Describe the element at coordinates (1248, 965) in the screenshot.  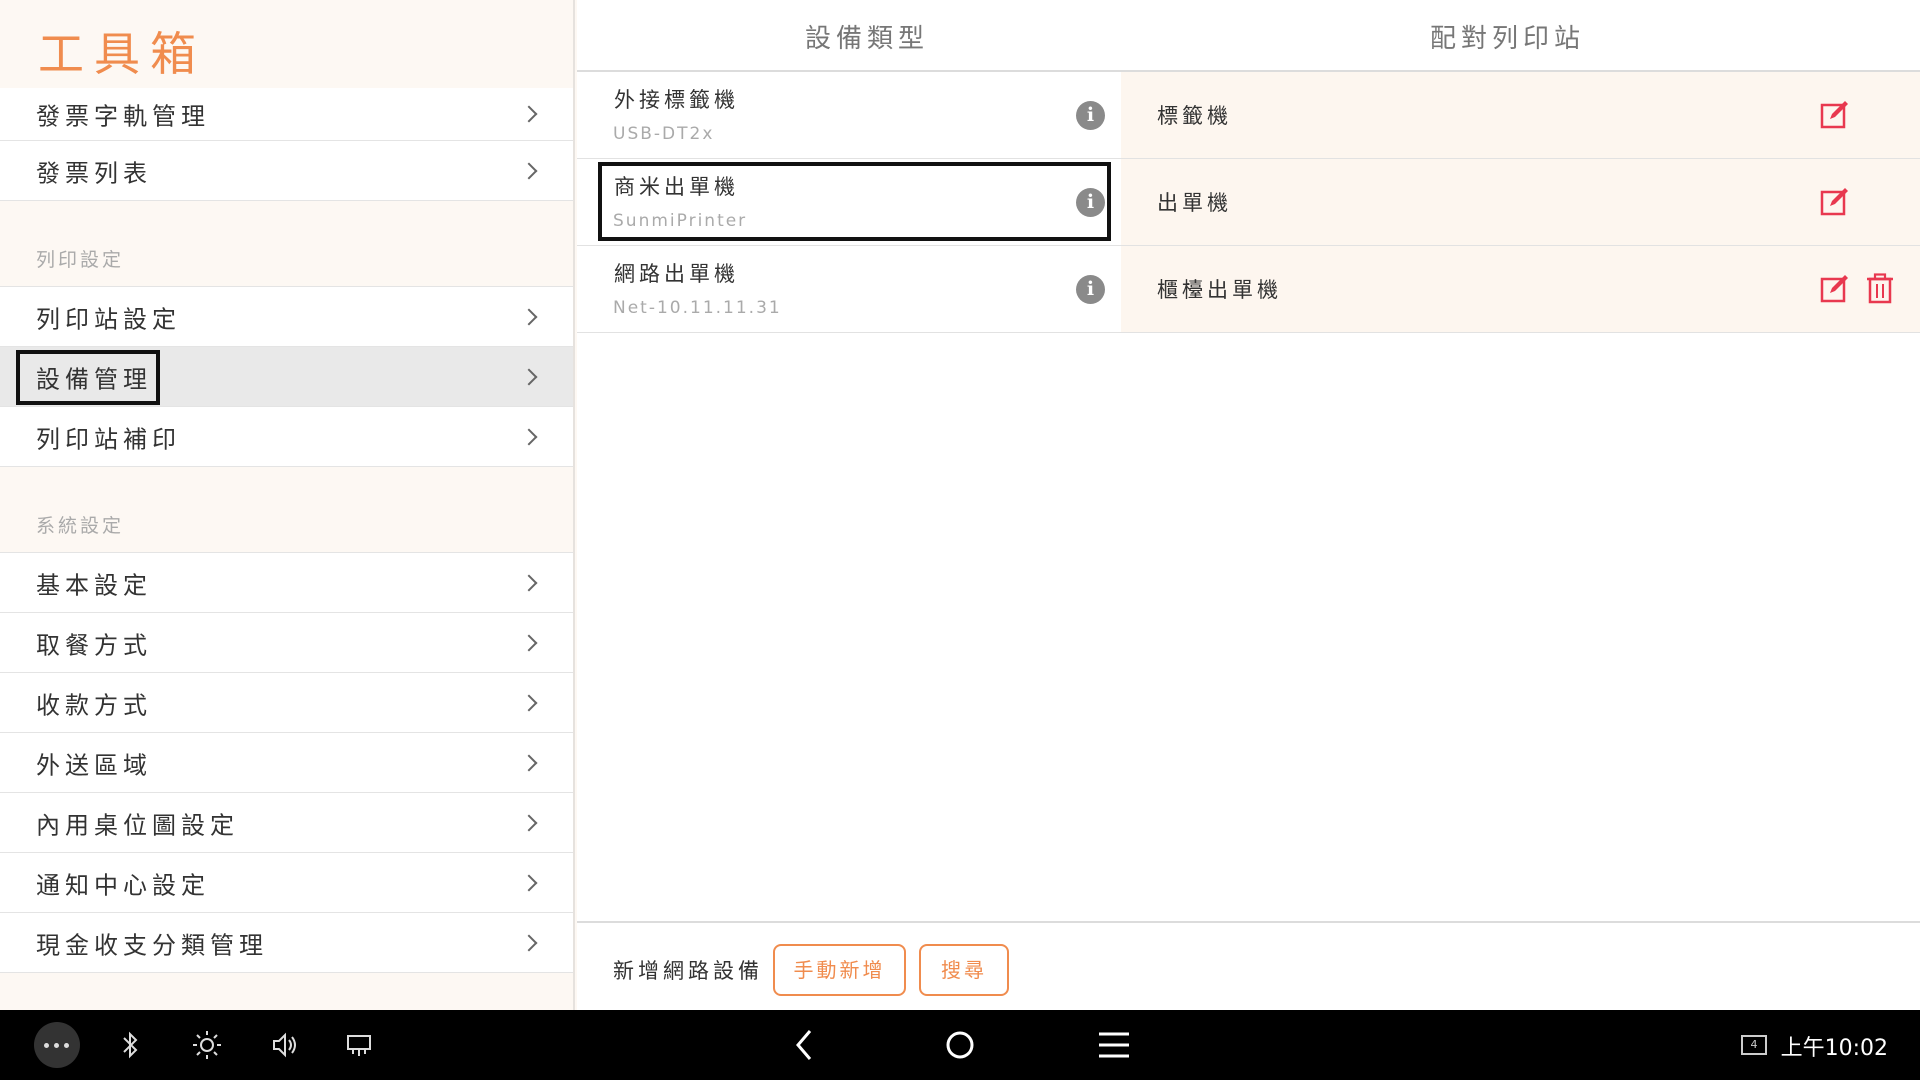
I see `add-device-footer: 新增網路設備 手動新增 搜尋` at that location.